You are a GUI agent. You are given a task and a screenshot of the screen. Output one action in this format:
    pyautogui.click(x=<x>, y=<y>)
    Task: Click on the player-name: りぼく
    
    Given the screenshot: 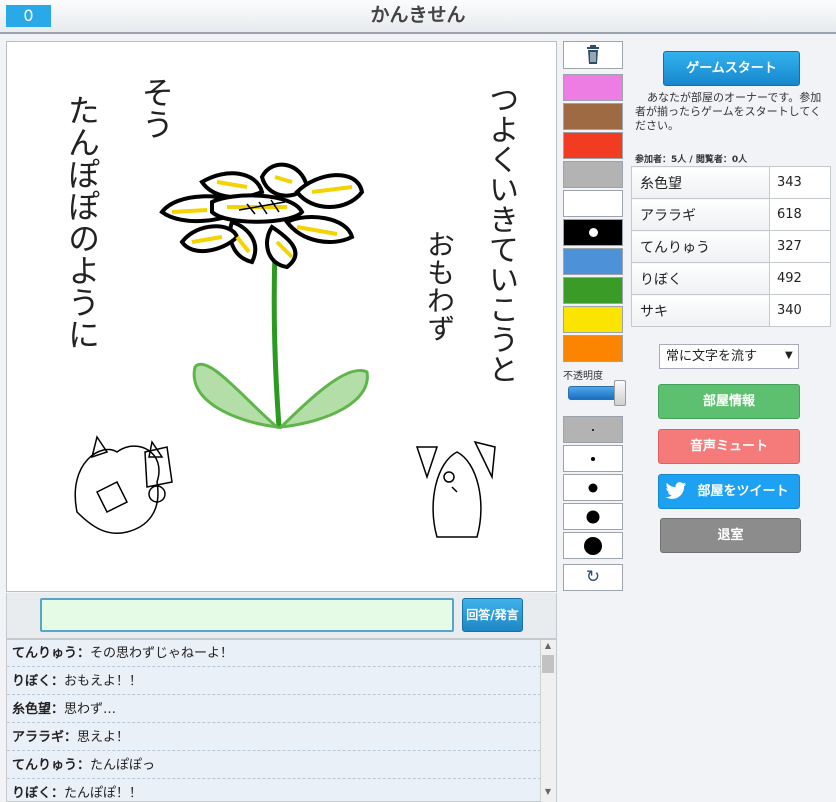 What is the action you would take?
    pyautogui.click(x=700, y=278)
    